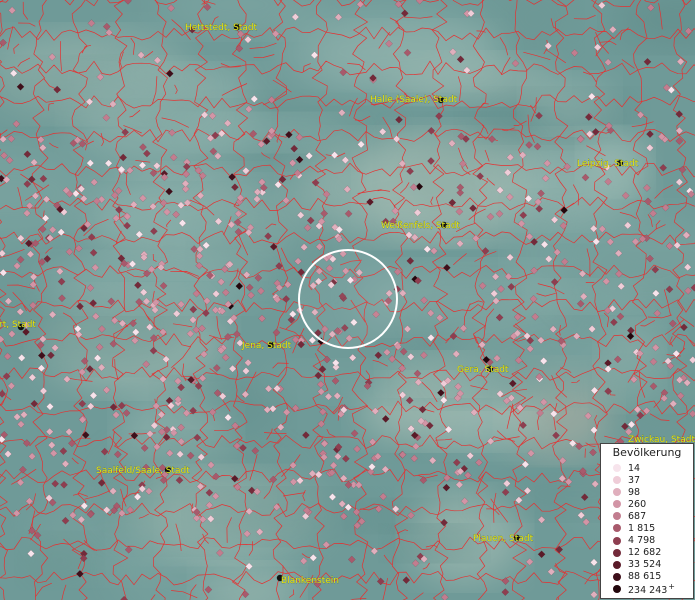 This screenshot has height=600, width=695. I want to click on city-halle: Halle (Saale), Stadt, so click(414, 100).